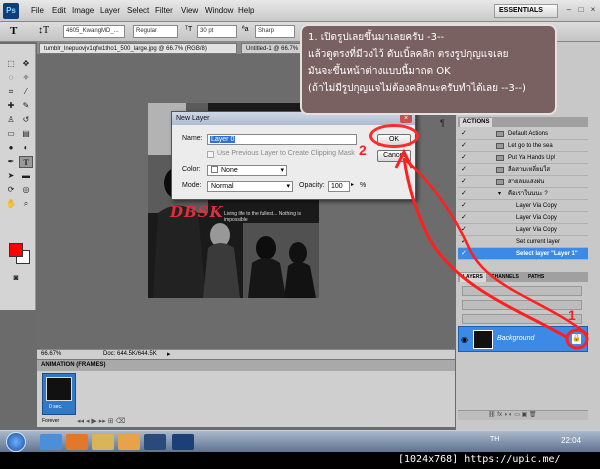 The height and width of the screenshot is (469, 600). Describe the element at coordinates (479, 459) in the screenshot. I see `resolution-caption: [1024x768] https://upic.me/` at that location.